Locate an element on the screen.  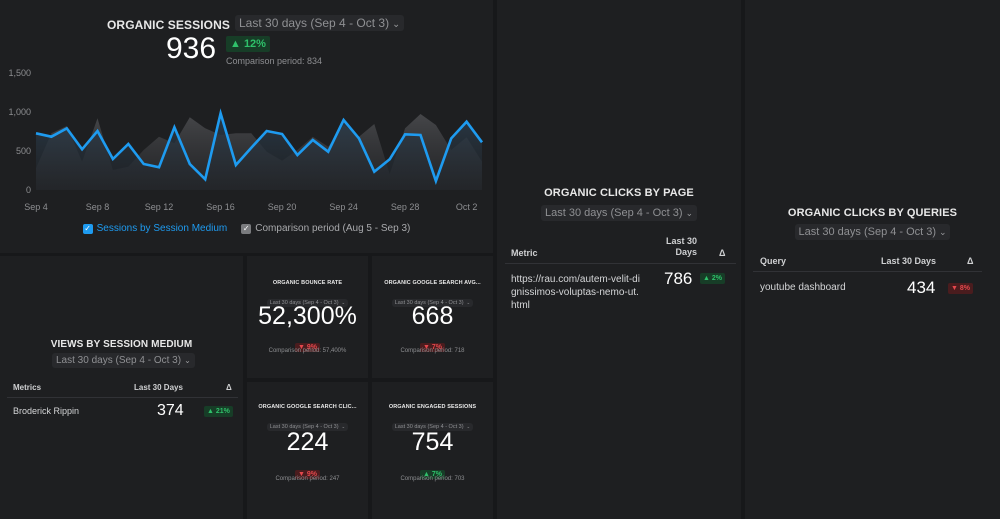
y-tick-label: 1,500 is located at coordinates (19, 73).